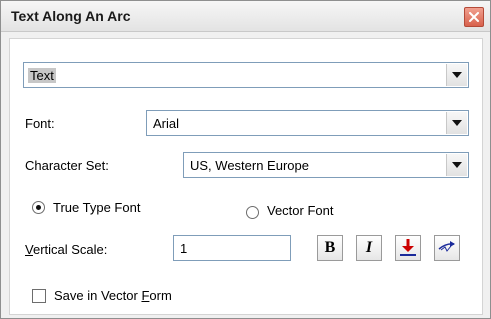 This screenshot has height=319, width=491. Describe the element at coordinates (326, 165) in the screenshot. I see `charset-combo: US, Western Europe` at that location.